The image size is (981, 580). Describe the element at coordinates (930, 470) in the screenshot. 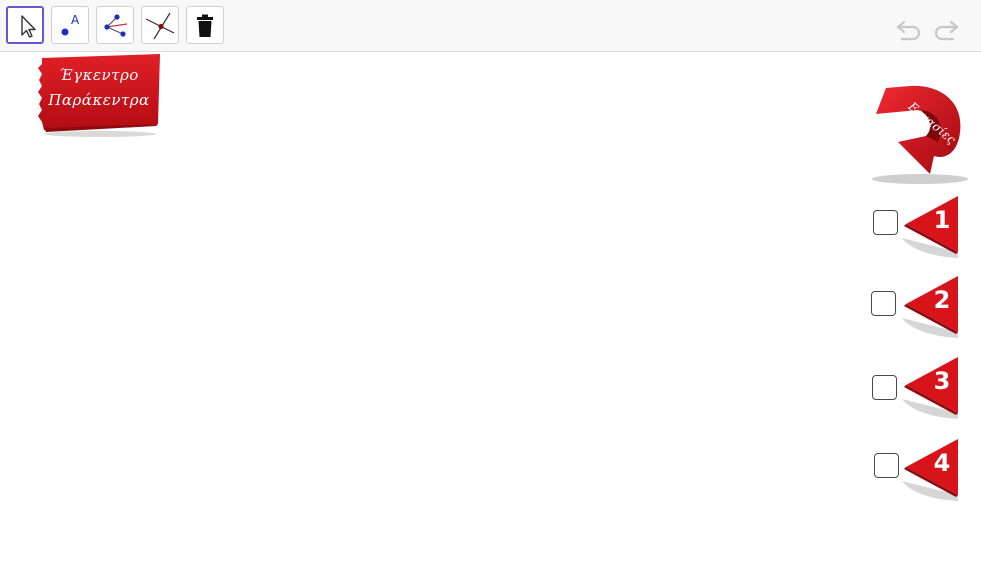

I see `task-4-button: 4` at that location.